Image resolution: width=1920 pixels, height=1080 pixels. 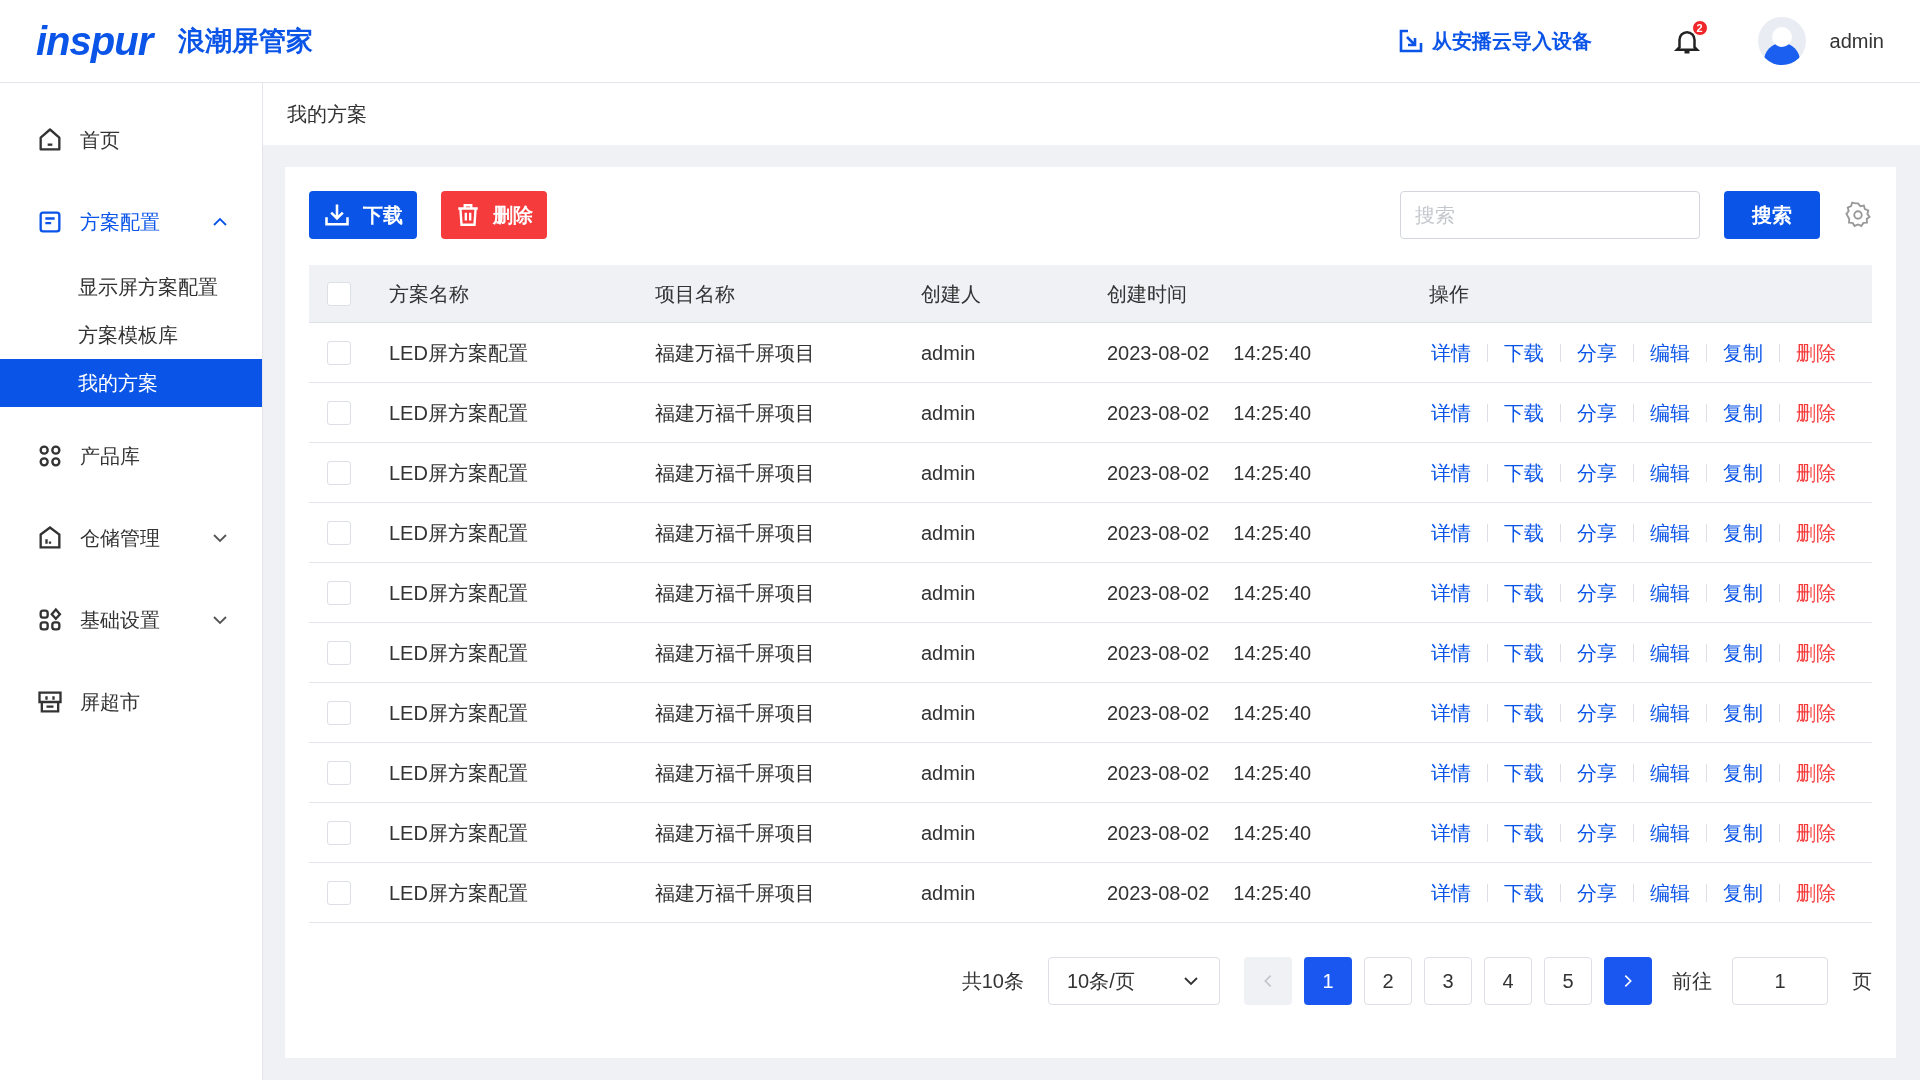 What do you see at coordinates (1448, 981) in the screenshot?
I see `page-button: 3` at bounding box center [1448, 981].